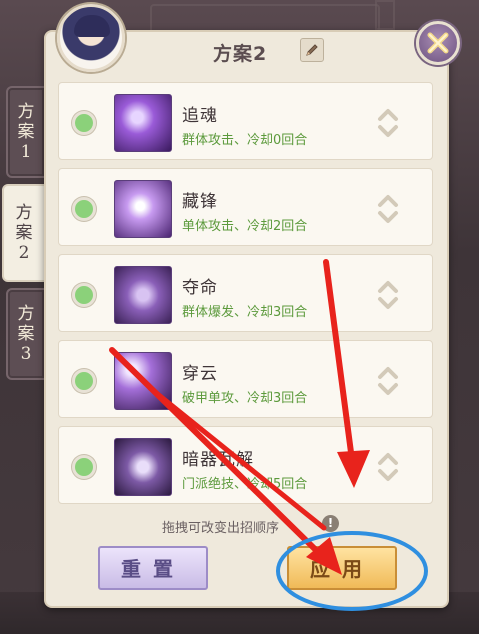 This screenshot has height=634, width=479. I want to click on skill-card: 暗器瓦解 门派绝技、冷却5回合, so click(245, 465).